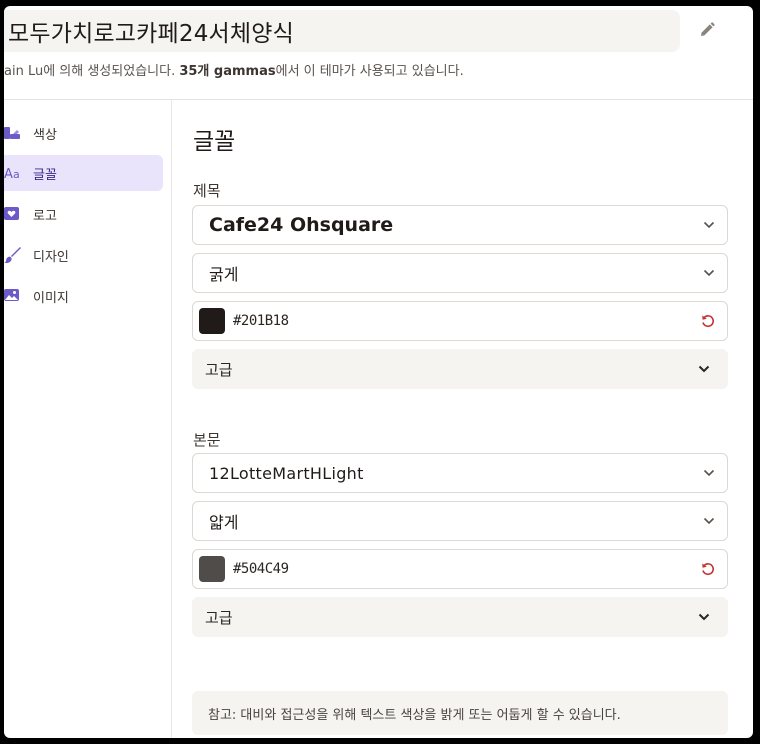  What do you see at coordinates (45, 216) in the screenshot?
I see `sidebar-item-label: 로고` at bounding box center [45, 216].